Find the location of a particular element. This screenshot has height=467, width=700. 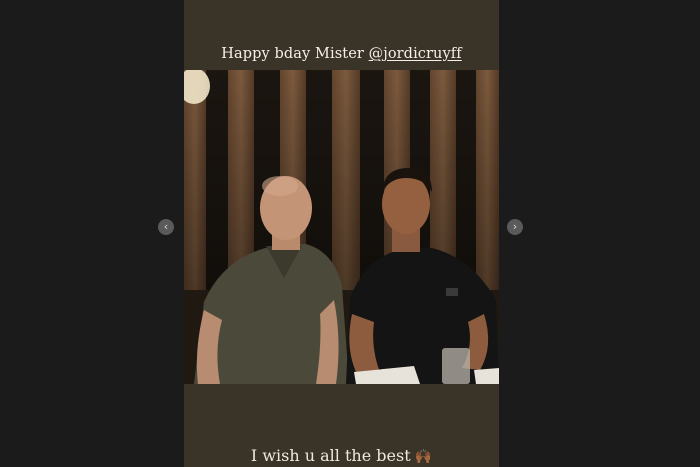

chevron-right-icon: › is located at coordinates (515, 226).